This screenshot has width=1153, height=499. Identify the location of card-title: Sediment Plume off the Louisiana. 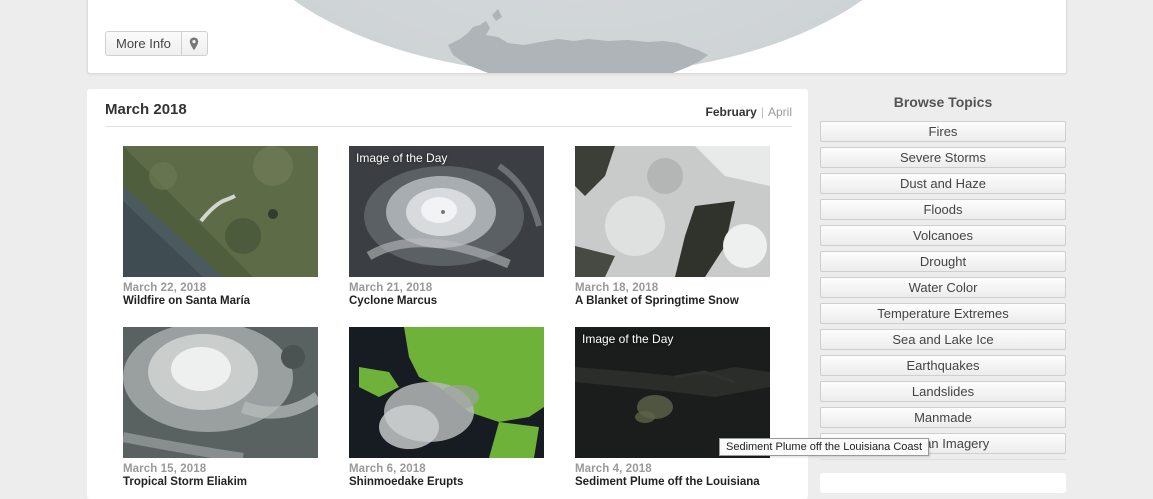
(667, 482).